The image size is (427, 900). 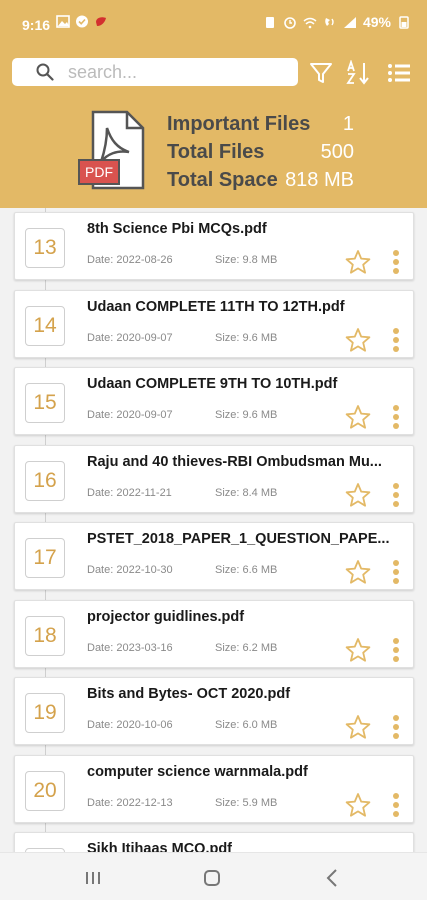 What do you see at coordinates (269, 22) in the screenshot?
I see `battery-saver-icon` at bounding box center [269, 22].